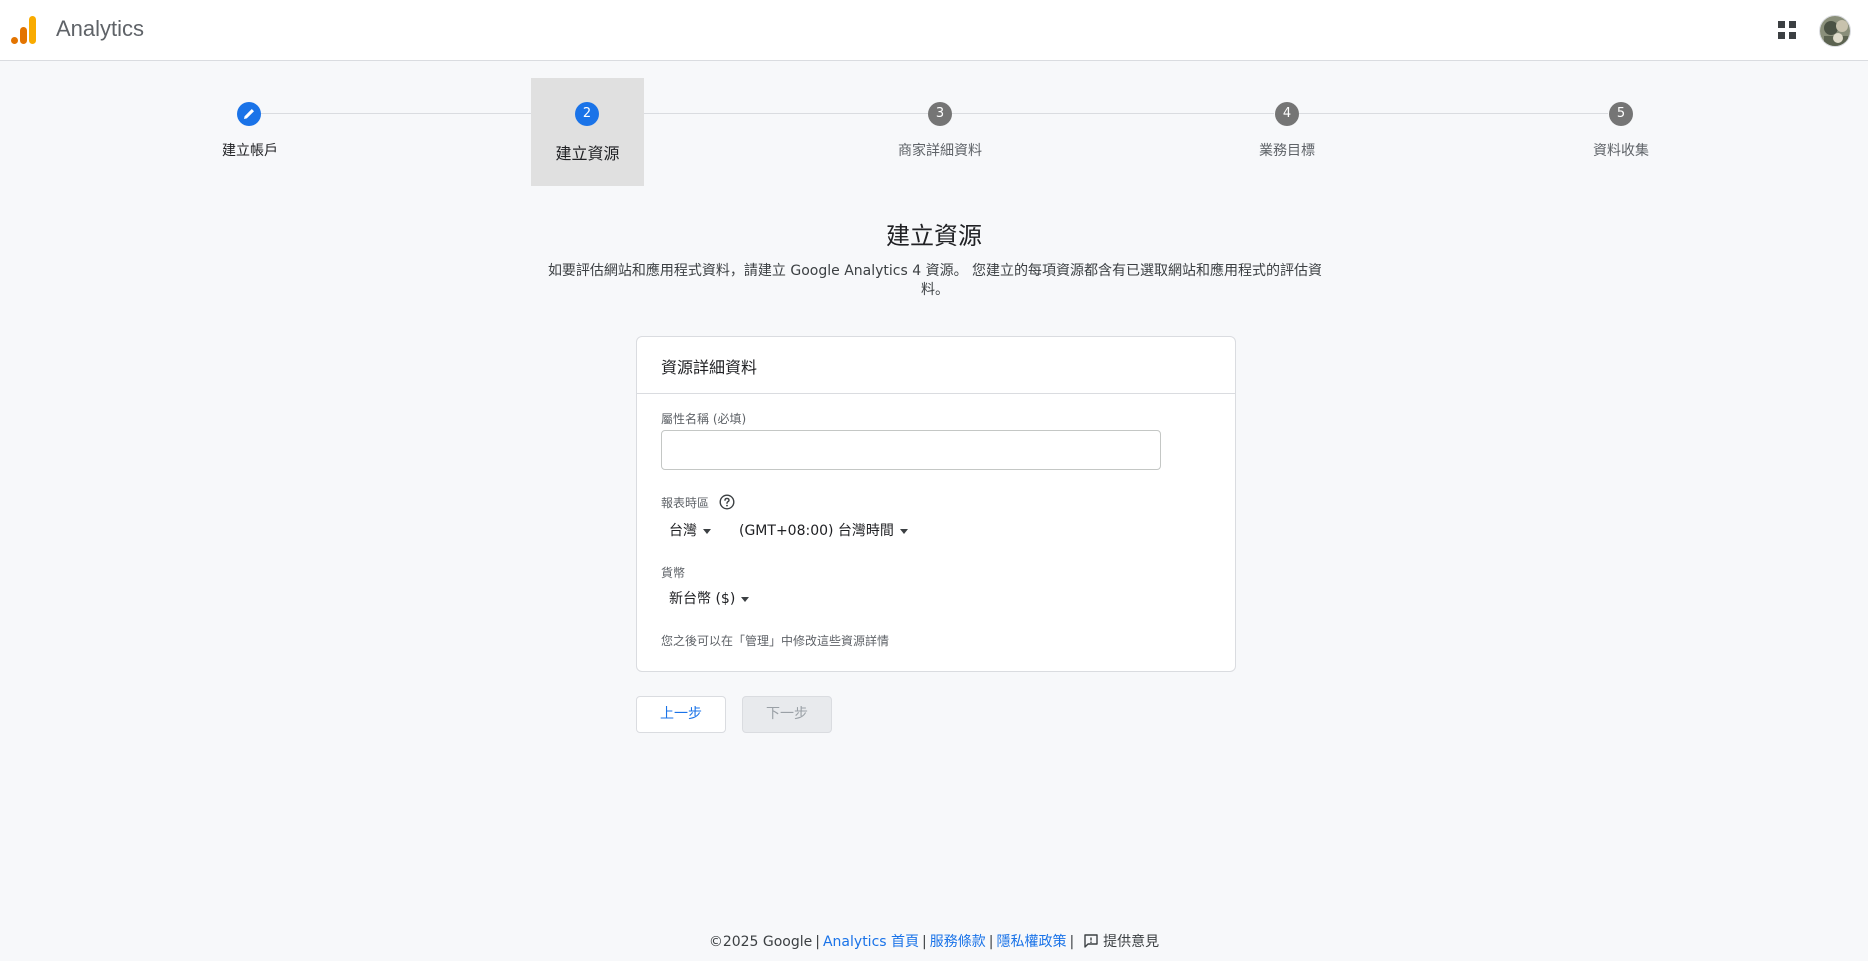  I want to click on feedback-button: 提供意見, so click(1118, 942).